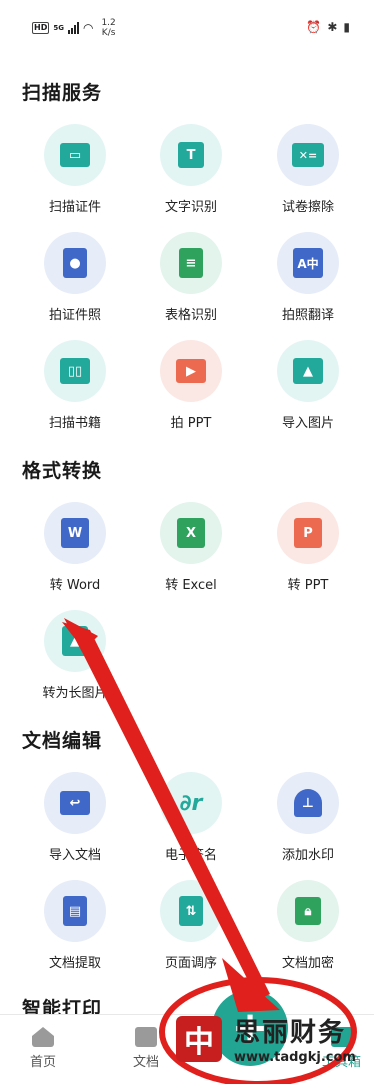 The height and width of the screenshot is (1085, 374). I want to click on exam-erase-button: ✕= 试卷擦除, so click(308, 169).